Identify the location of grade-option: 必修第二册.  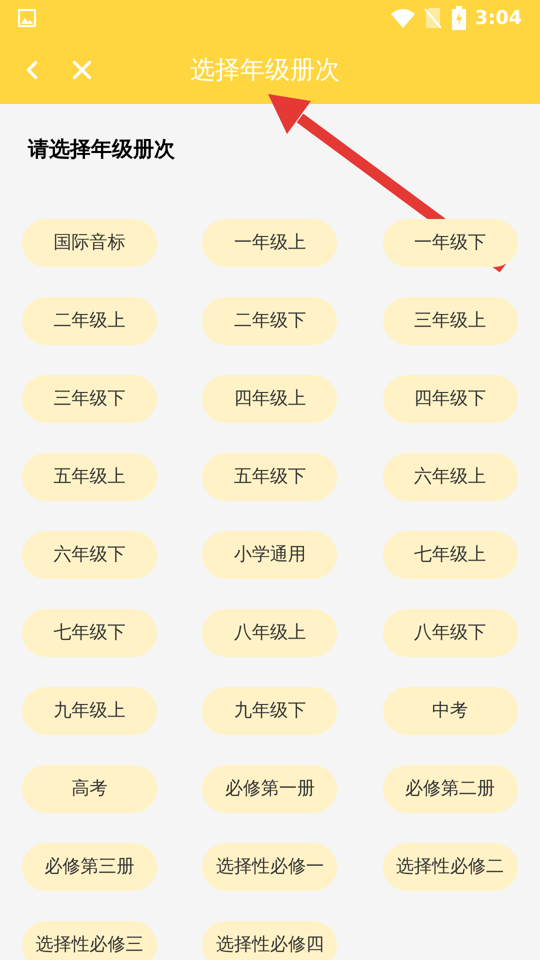
(450, 788).